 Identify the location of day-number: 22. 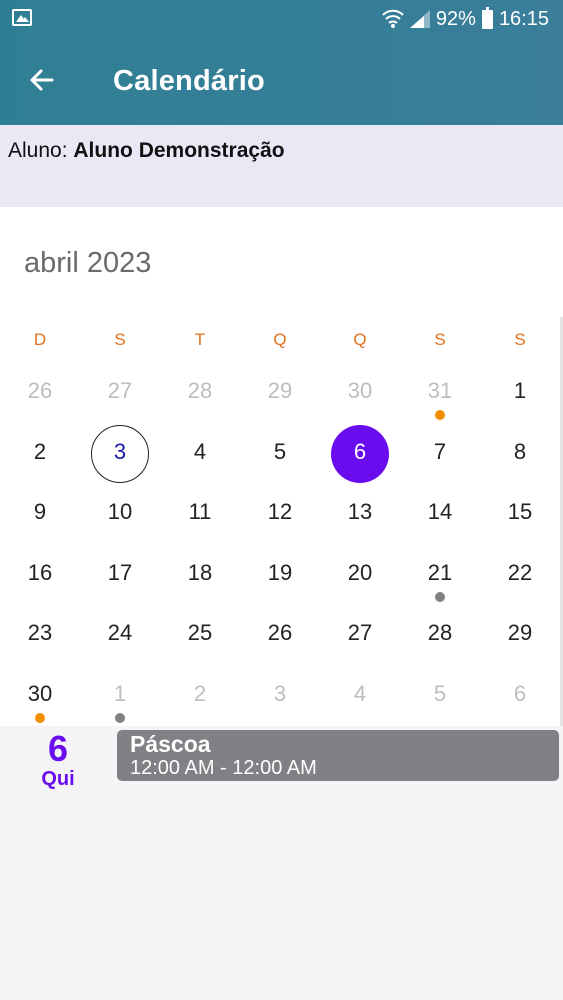
(520, 572).